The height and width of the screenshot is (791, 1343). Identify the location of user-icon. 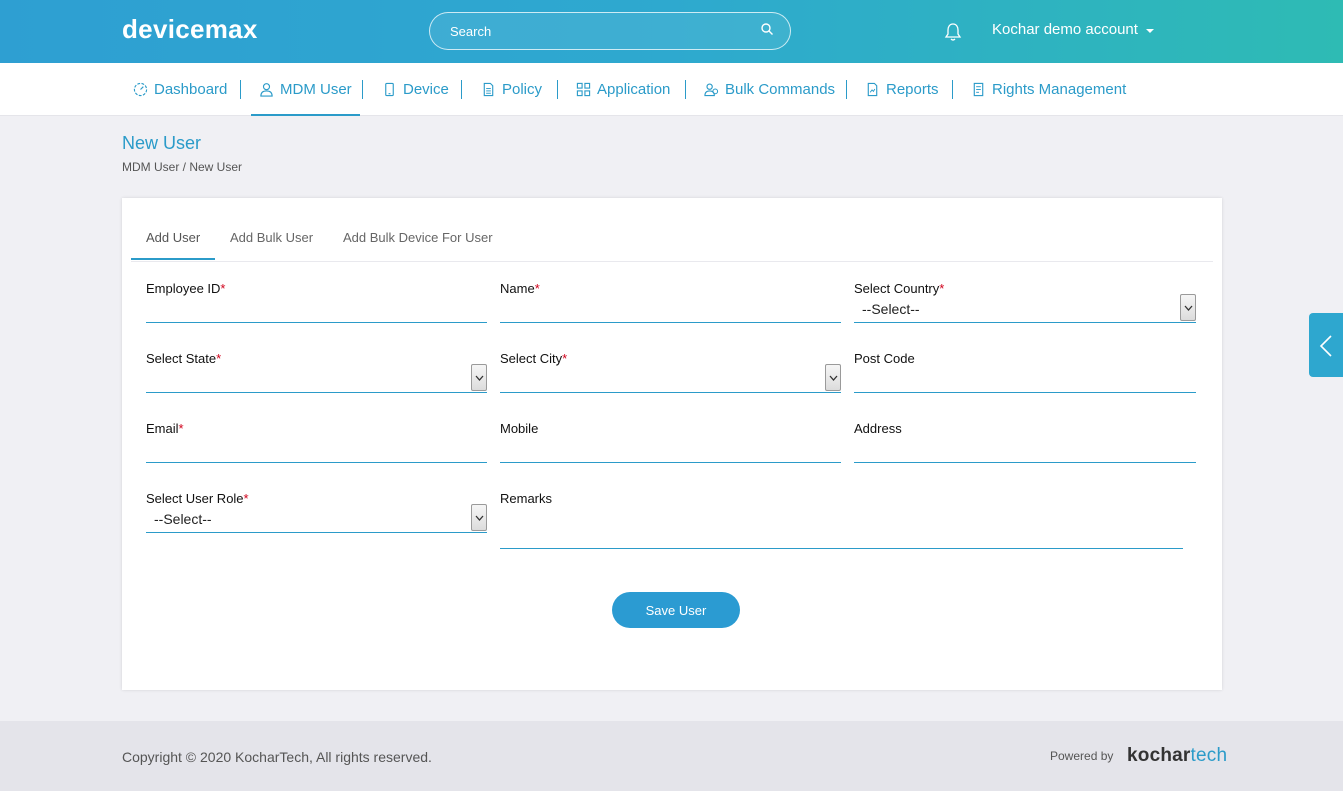
(266, 90).